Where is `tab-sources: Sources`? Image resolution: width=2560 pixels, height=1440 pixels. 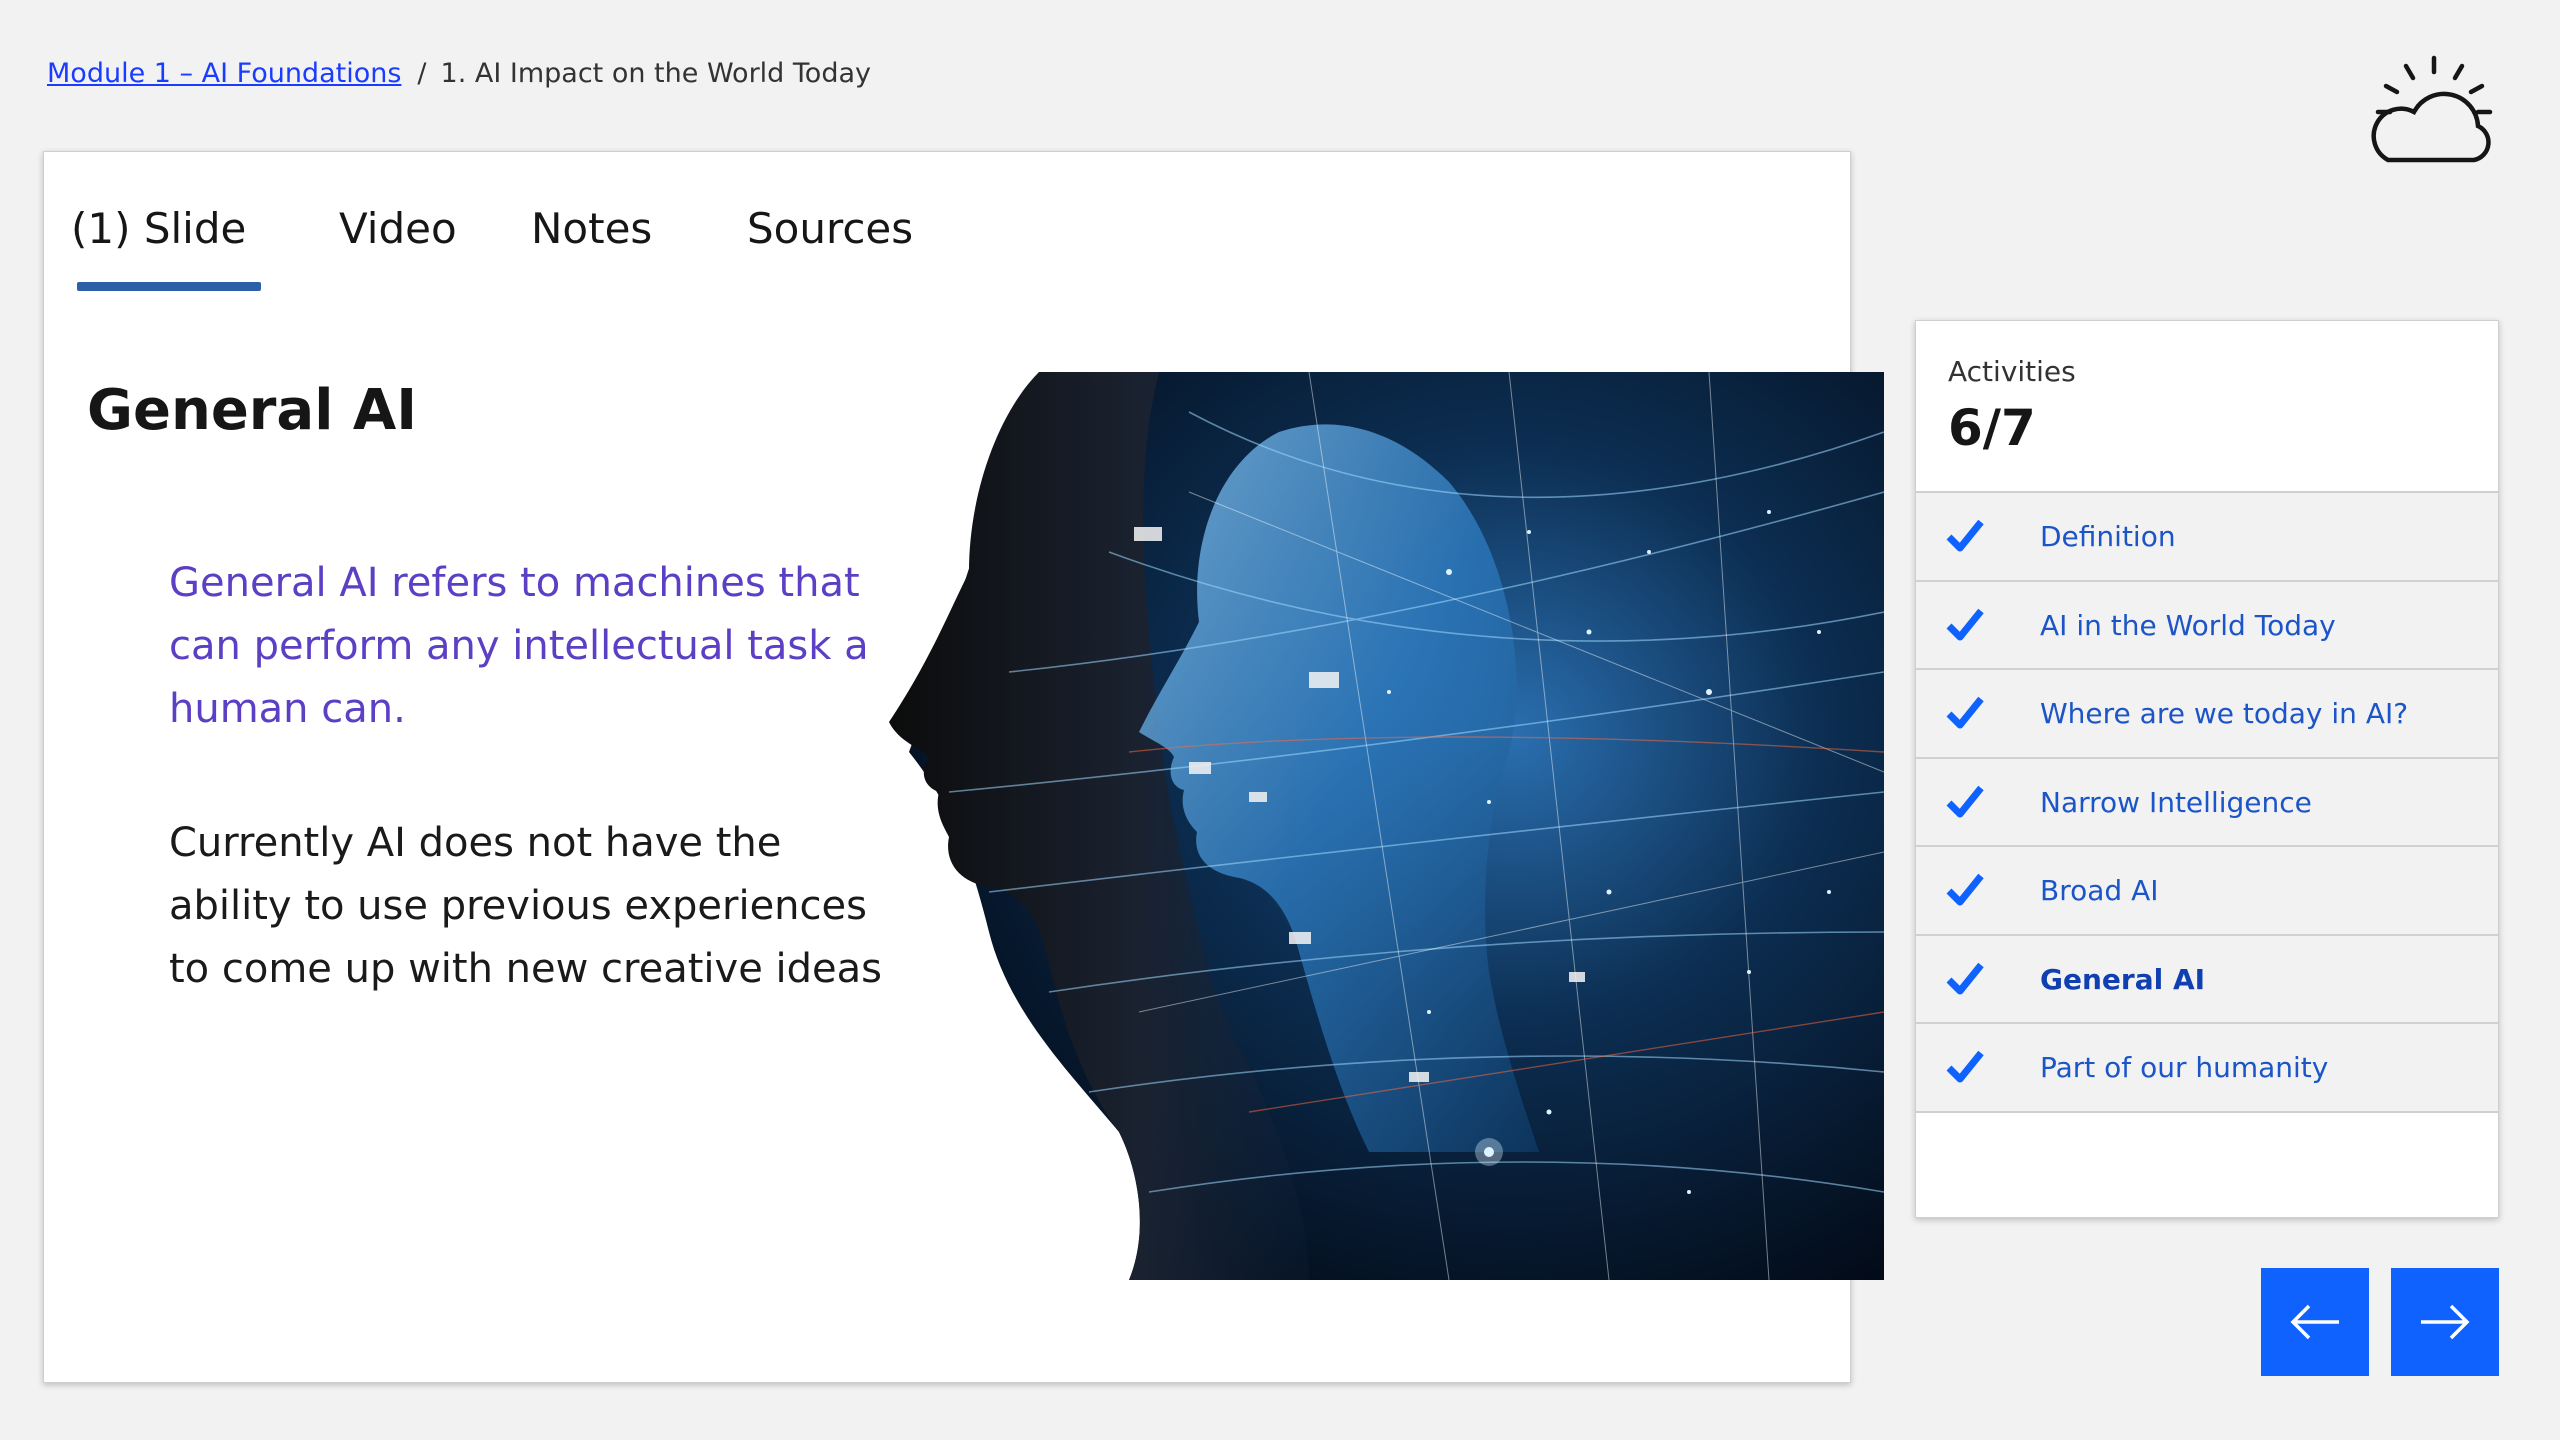 tab-sources: Sources is located at coordinates (830, 228).